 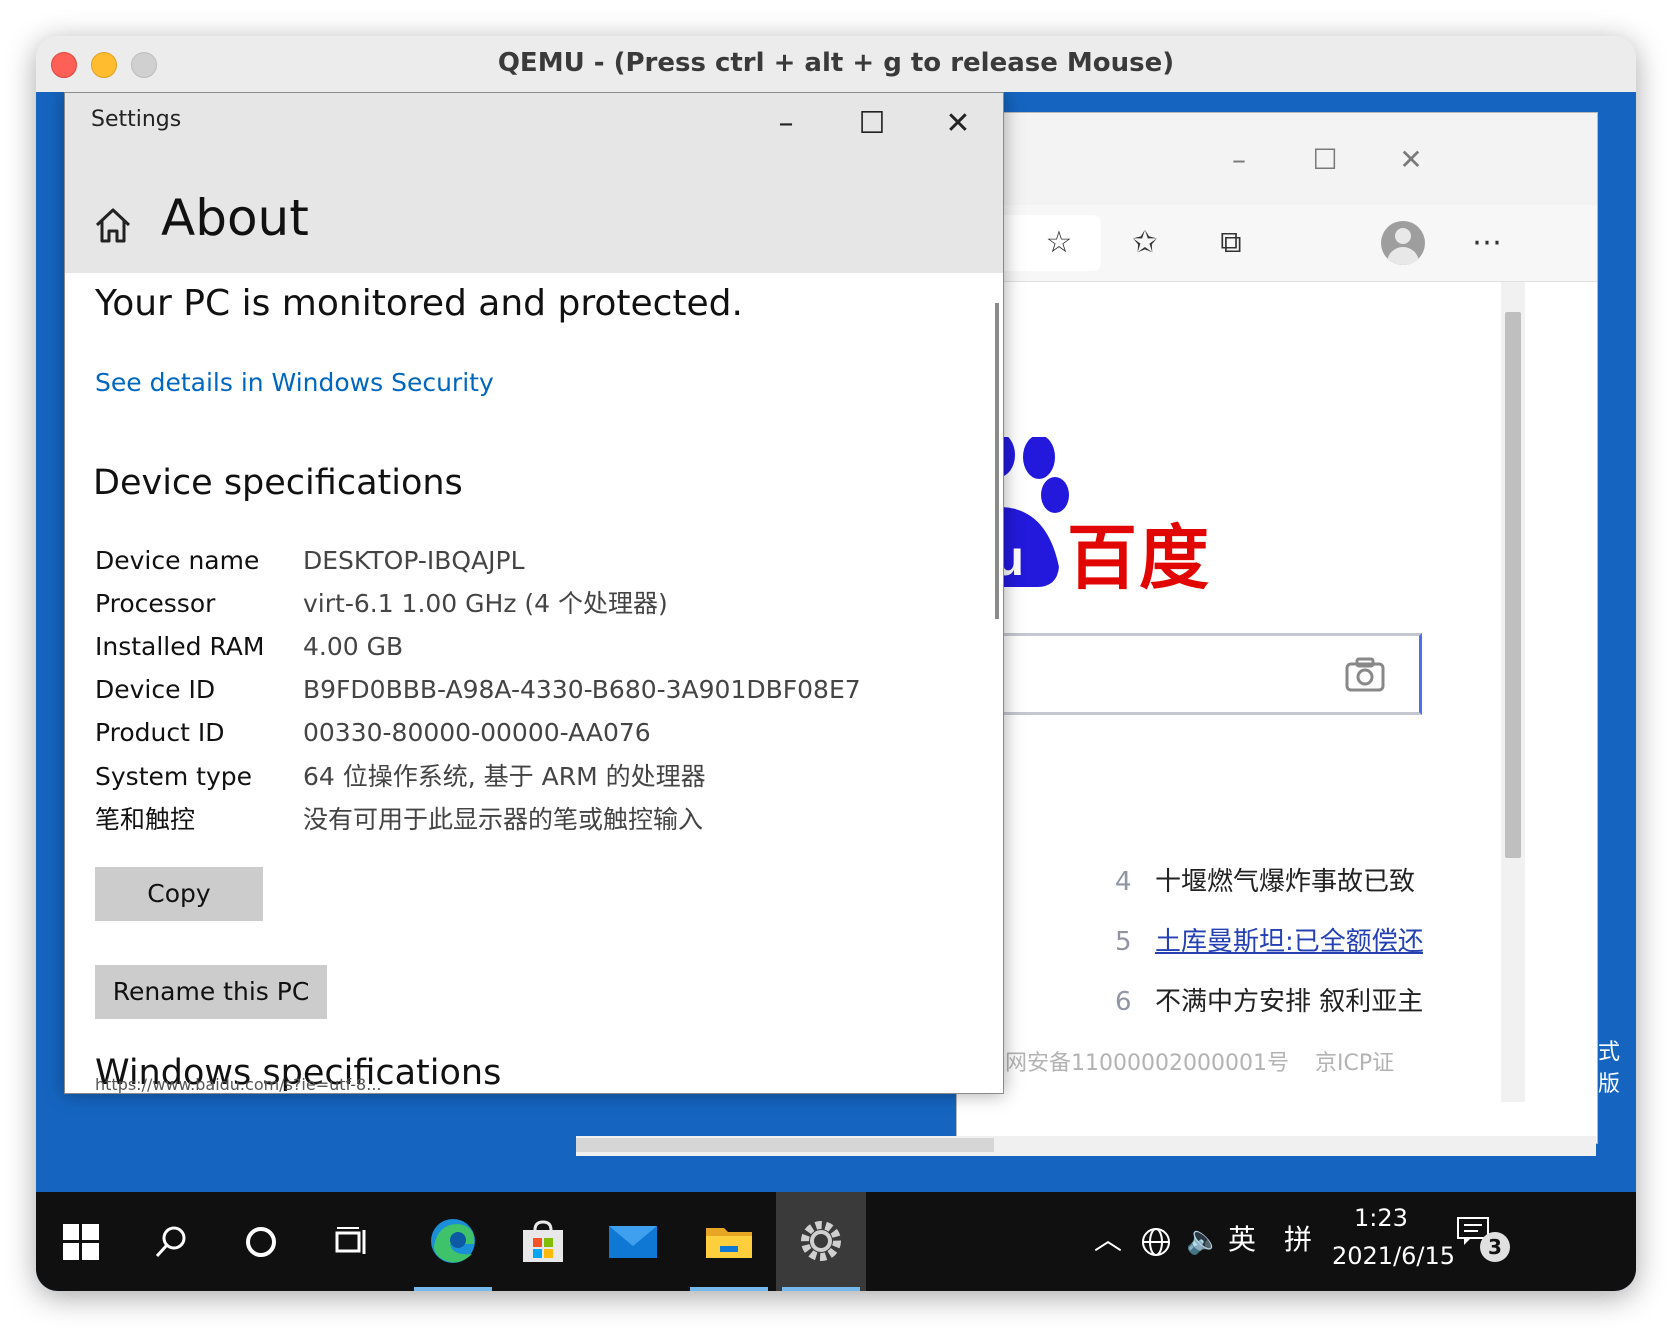 I want to click on settings-window-title: Settings, so click(x=136, y=119).